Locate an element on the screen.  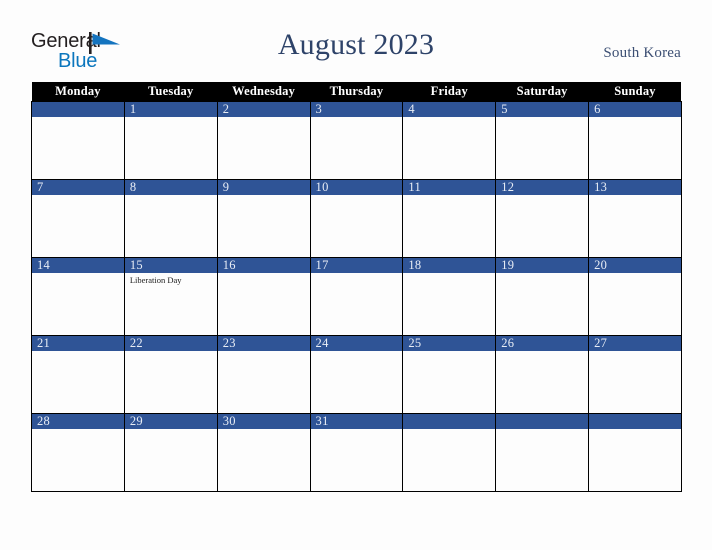
day-cell-inner: 27 is located at coordinates (635, 374).